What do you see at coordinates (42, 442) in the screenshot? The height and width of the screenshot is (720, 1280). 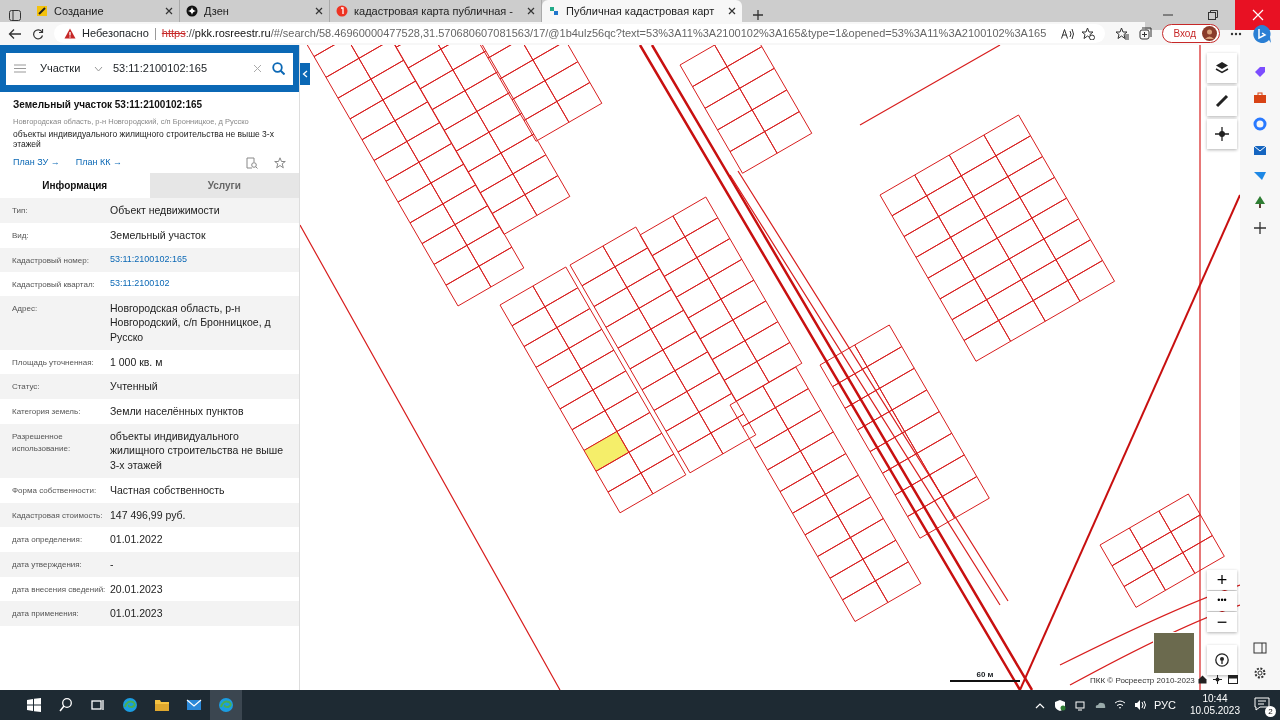 I see `info-label: Разрешенное использование:` at bounding box center [42, 442].